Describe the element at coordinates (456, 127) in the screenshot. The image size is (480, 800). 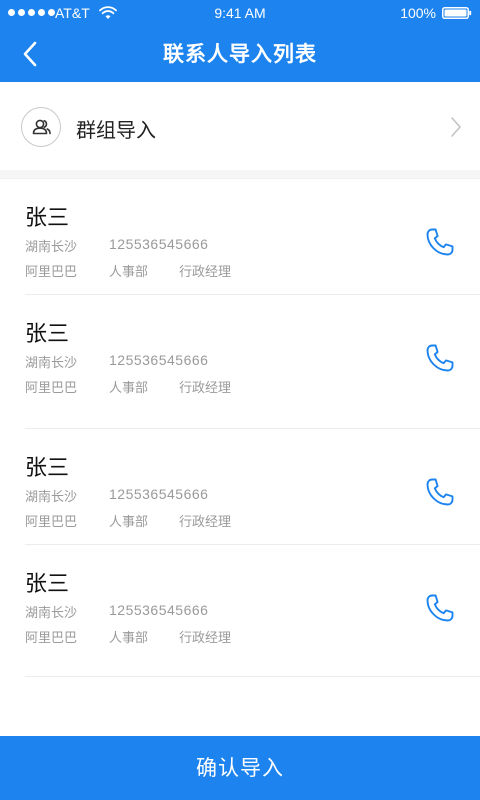
I see `chevron-right-icon` at that location.